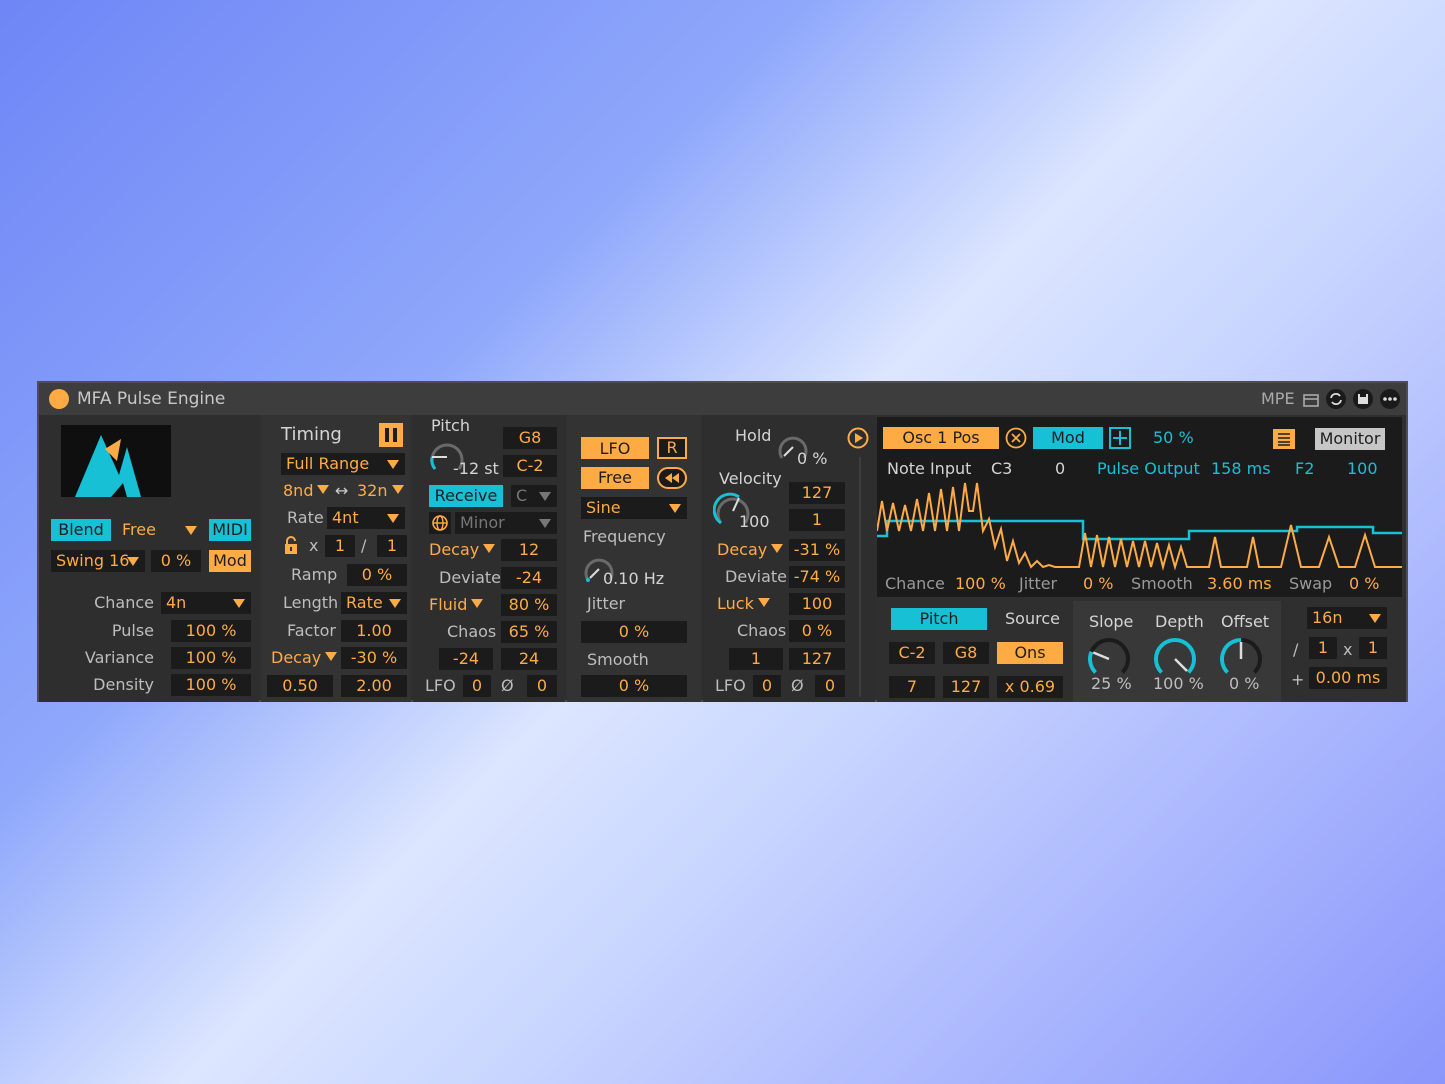 Image resolution: width=1445 pixels, height=1084 pixels. What do you see at coordinates (393, 518) in the screenshot?
I see `rate-arrow-icon` at bounding box center [393, 518].